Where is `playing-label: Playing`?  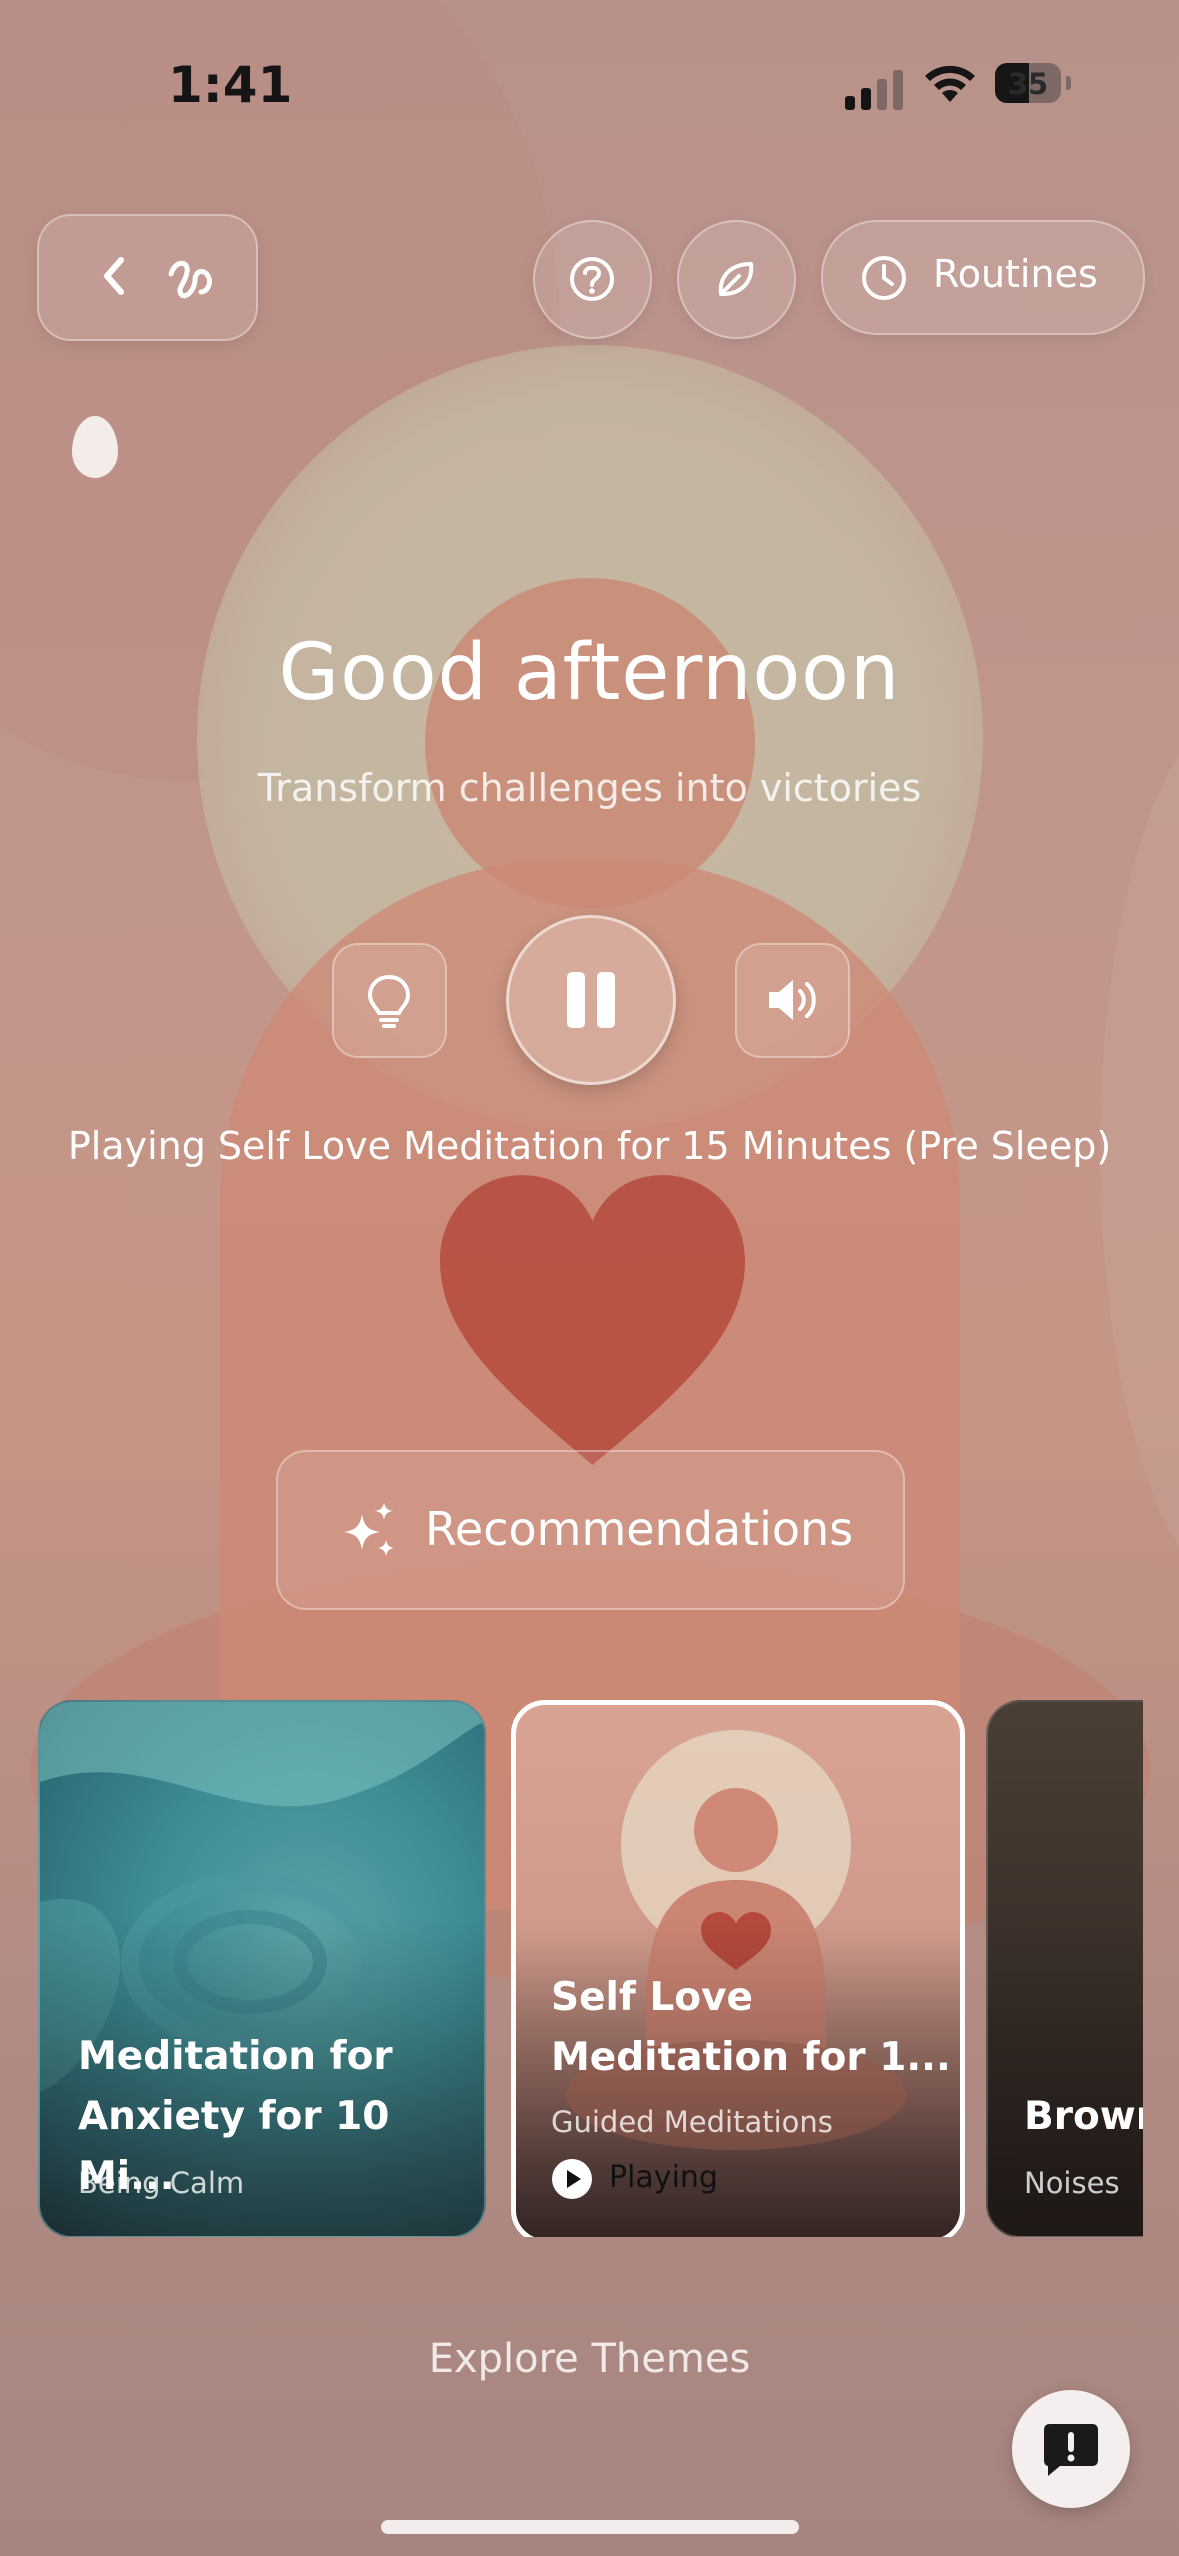 playing-label: Playing is located at coordinates (663, 2177).